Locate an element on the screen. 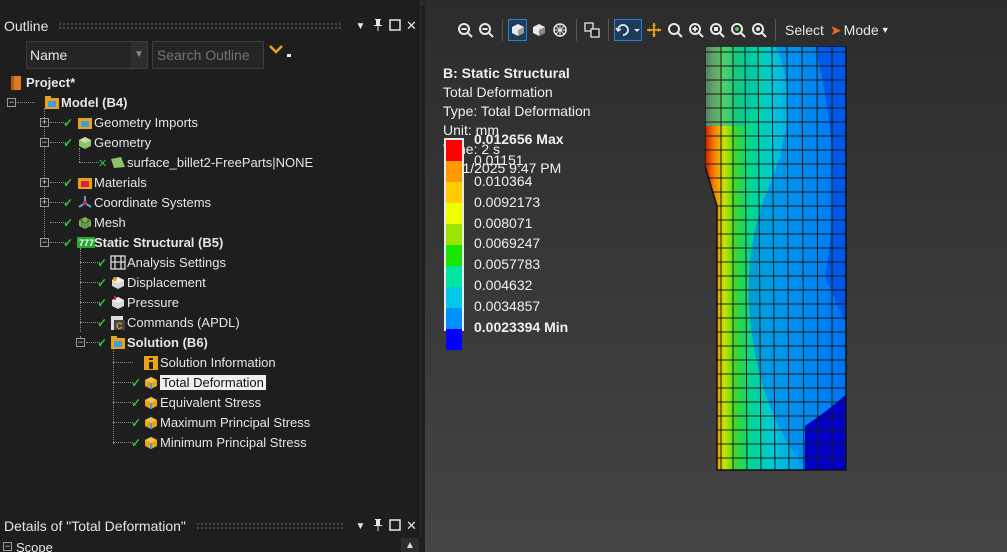 This screenshot has height=552, width=1007. view-layout-icon is located at coordinates (591, 30).